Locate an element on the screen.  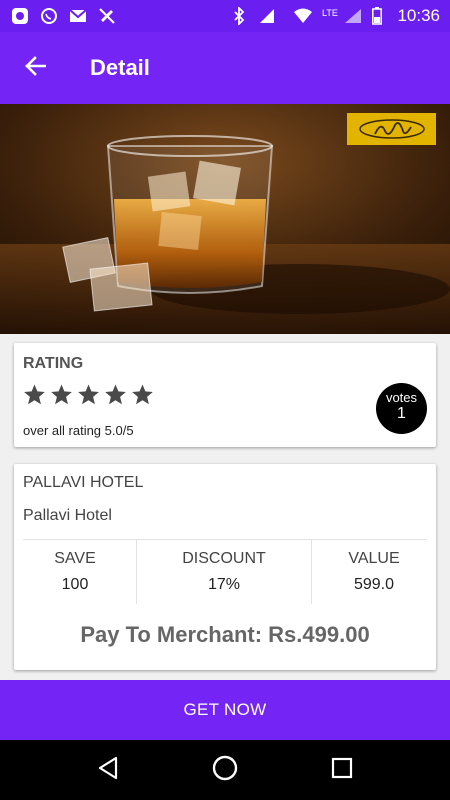
system-nav-bar is located at coordinates (225, 770).